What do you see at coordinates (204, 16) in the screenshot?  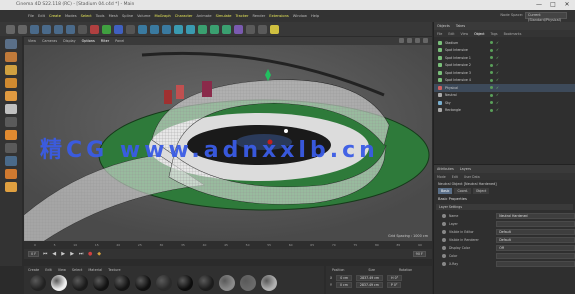 I see `menu-item-animate: Animate` at bounding box center [204, 16].